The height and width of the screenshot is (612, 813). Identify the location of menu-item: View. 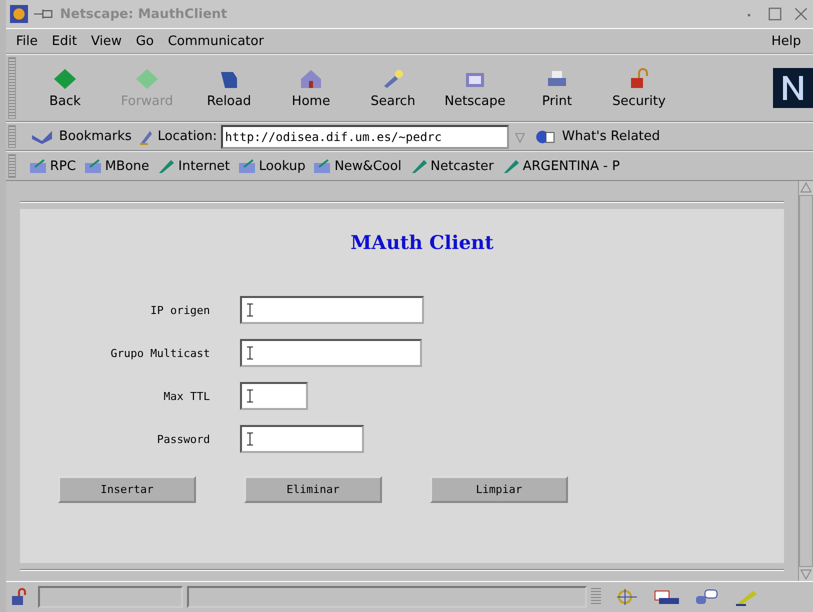
(107, 41).